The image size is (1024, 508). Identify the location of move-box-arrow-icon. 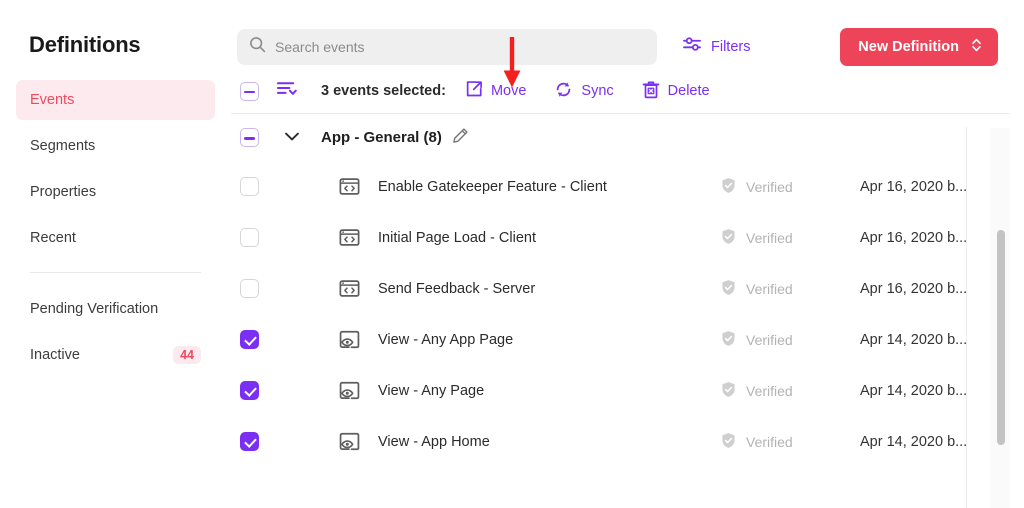
(474, 91).